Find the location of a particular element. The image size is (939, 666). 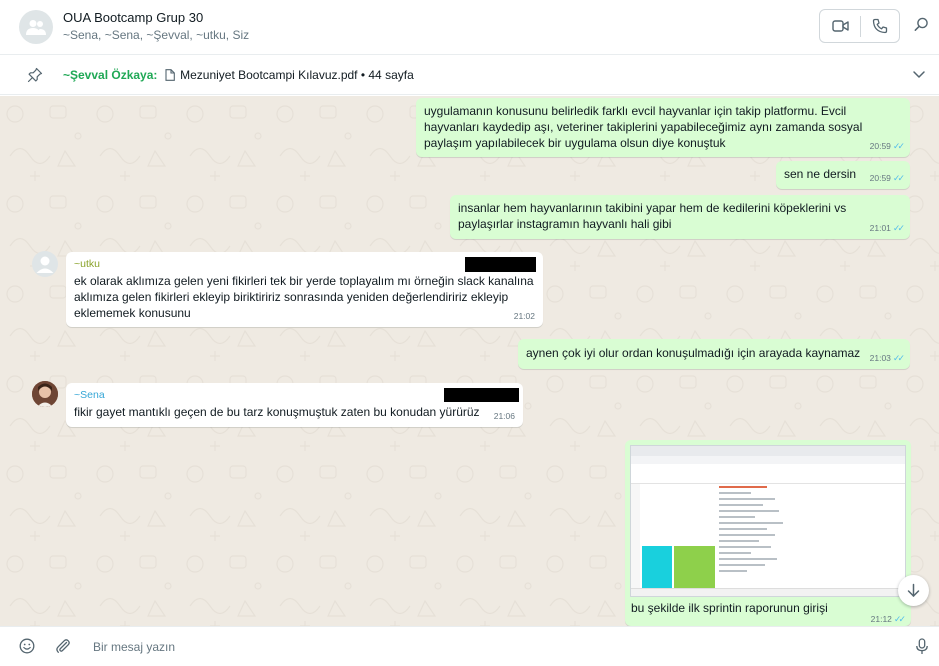

attach-icon is located at coordinates (63, 646).